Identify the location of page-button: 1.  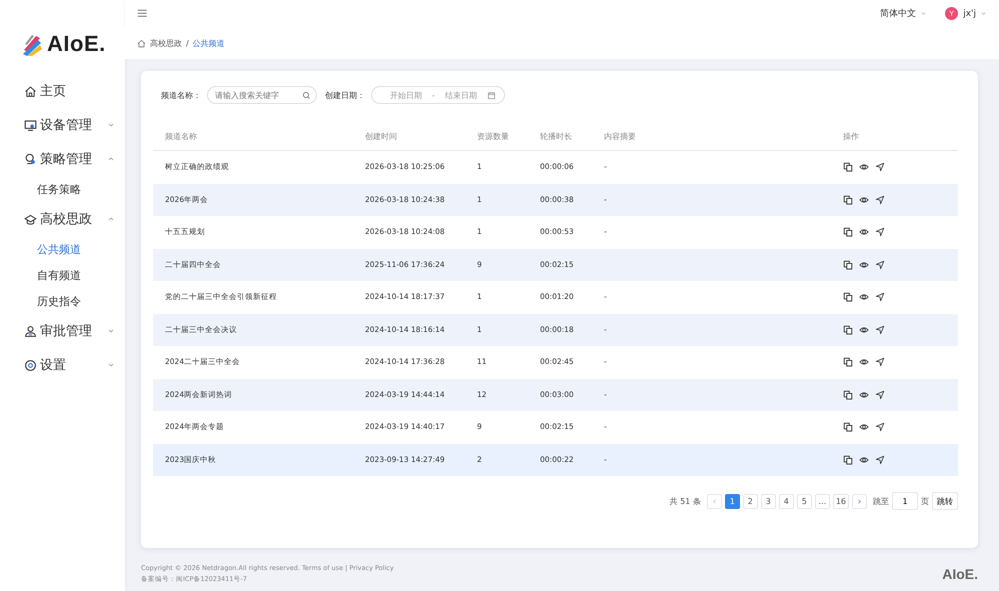
(732, 501).